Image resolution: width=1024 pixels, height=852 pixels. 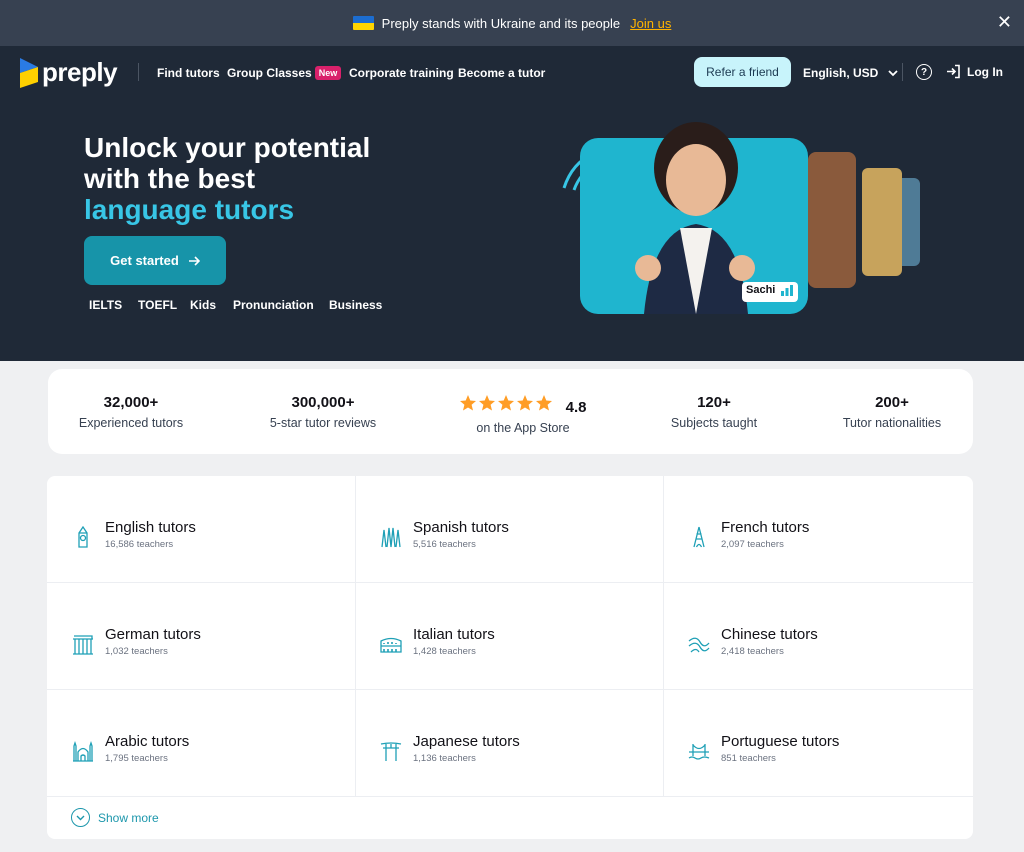 I want to click on stat-app-store: 4.8 on the App Store, so click(x=523, y=414).